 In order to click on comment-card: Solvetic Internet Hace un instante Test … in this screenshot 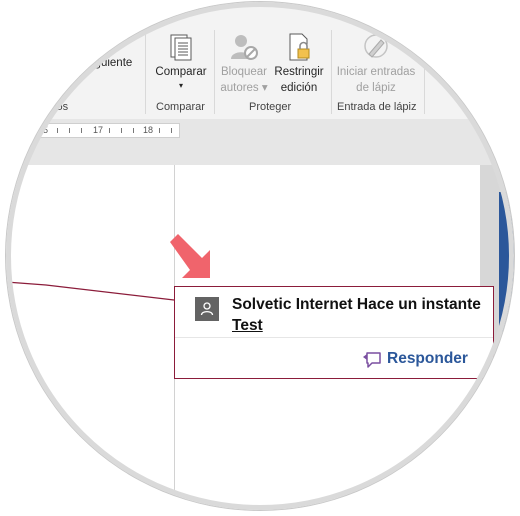, I will do `click(334, 332)`.